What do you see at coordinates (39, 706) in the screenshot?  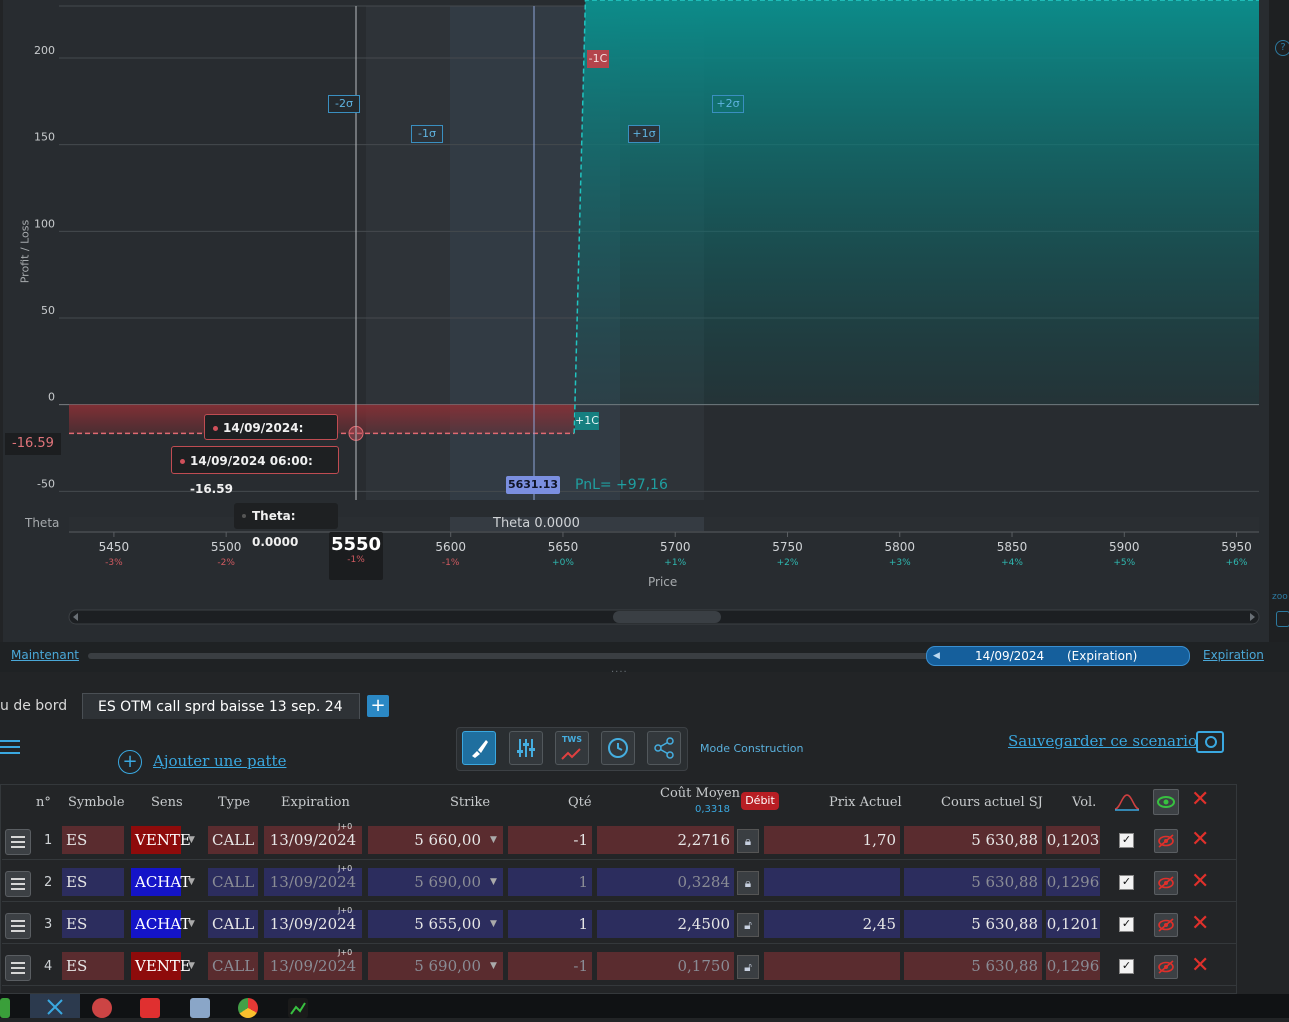 I see `tab-dashboard: u de bord` at bounding box center [39, 706].